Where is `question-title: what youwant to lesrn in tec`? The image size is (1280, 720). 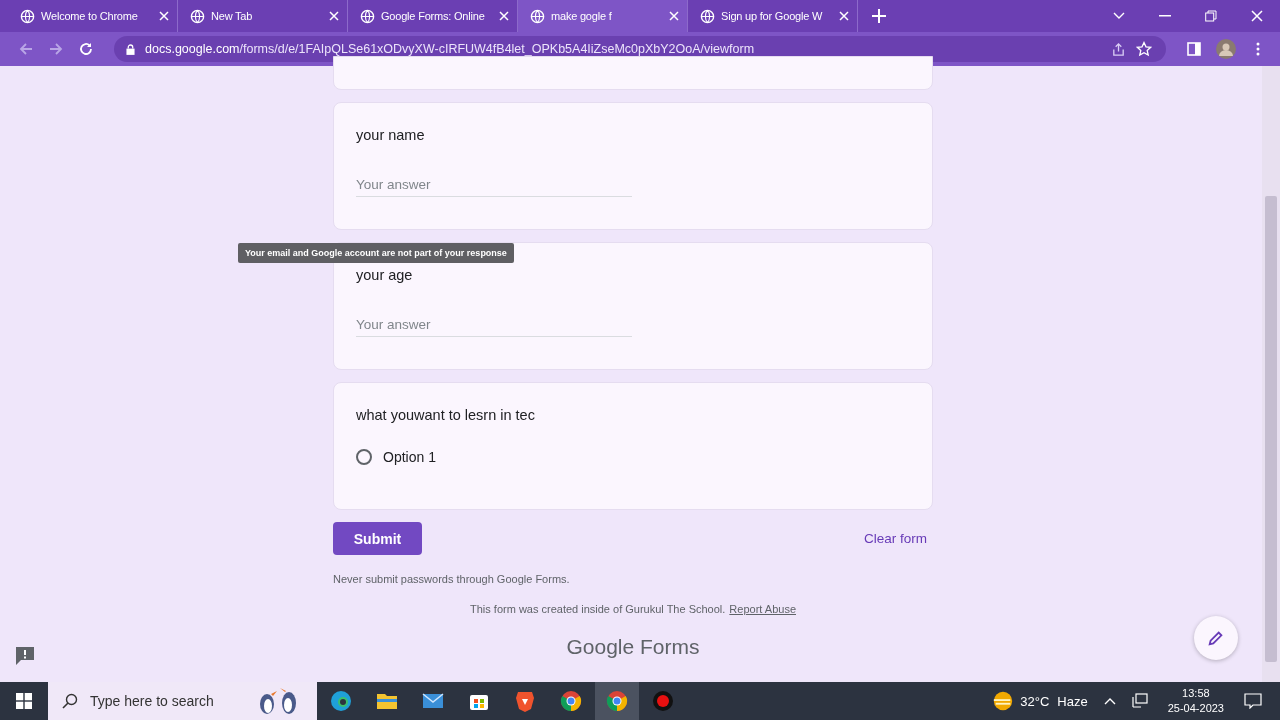
question-title: what youwant to lesrn in tec is located at coordinates (446, 415).